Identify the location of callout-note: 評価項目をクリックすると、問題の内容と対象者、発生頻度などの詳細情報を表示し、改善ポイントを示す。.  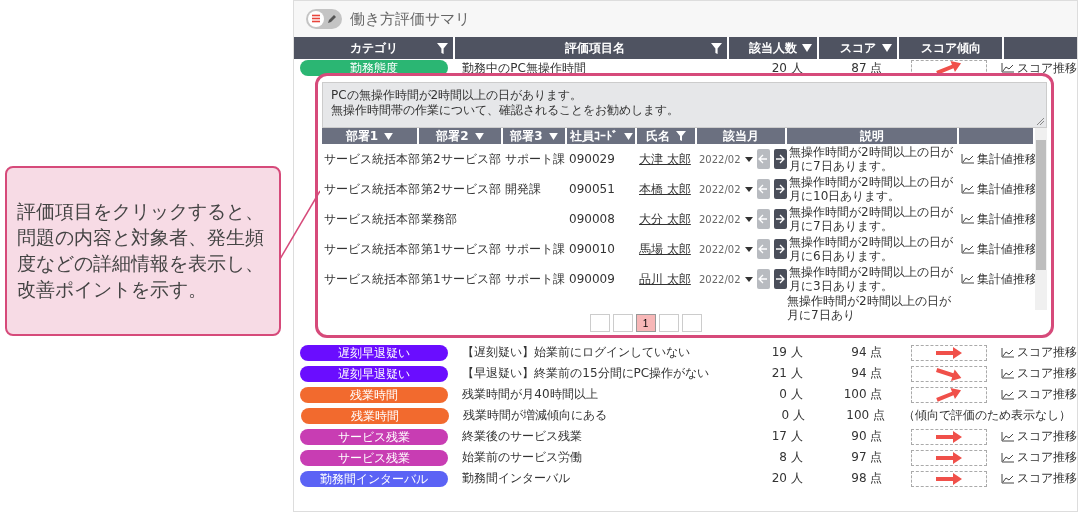
(143, 251).